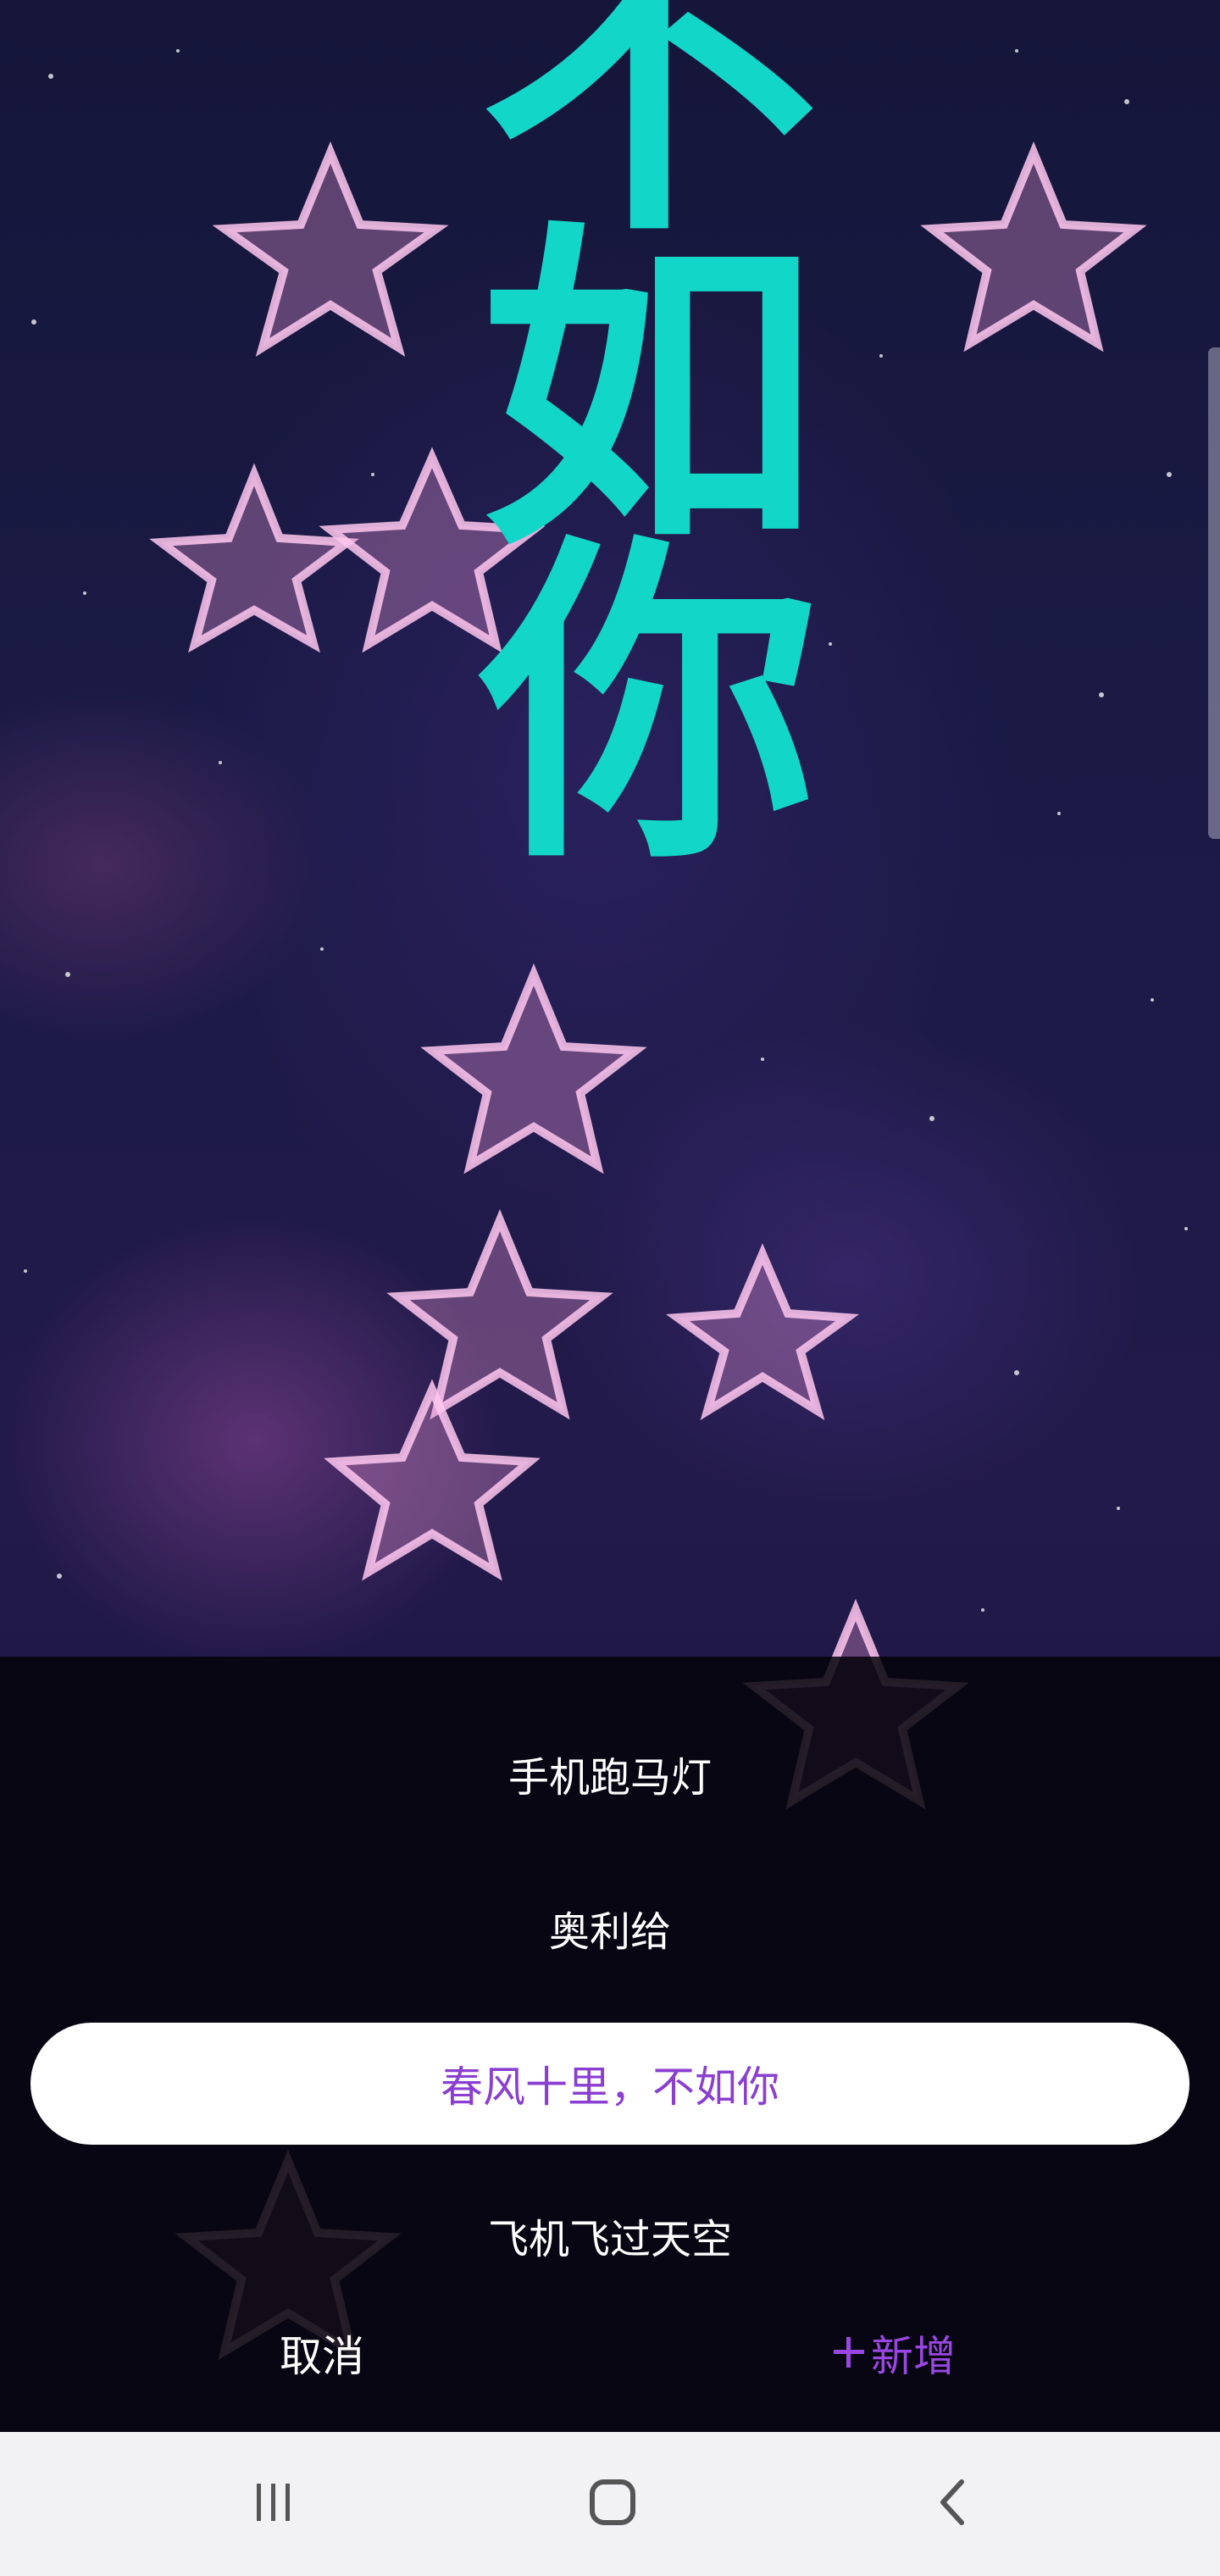  I want to click on add-button: 新增, so click(906, 2356).